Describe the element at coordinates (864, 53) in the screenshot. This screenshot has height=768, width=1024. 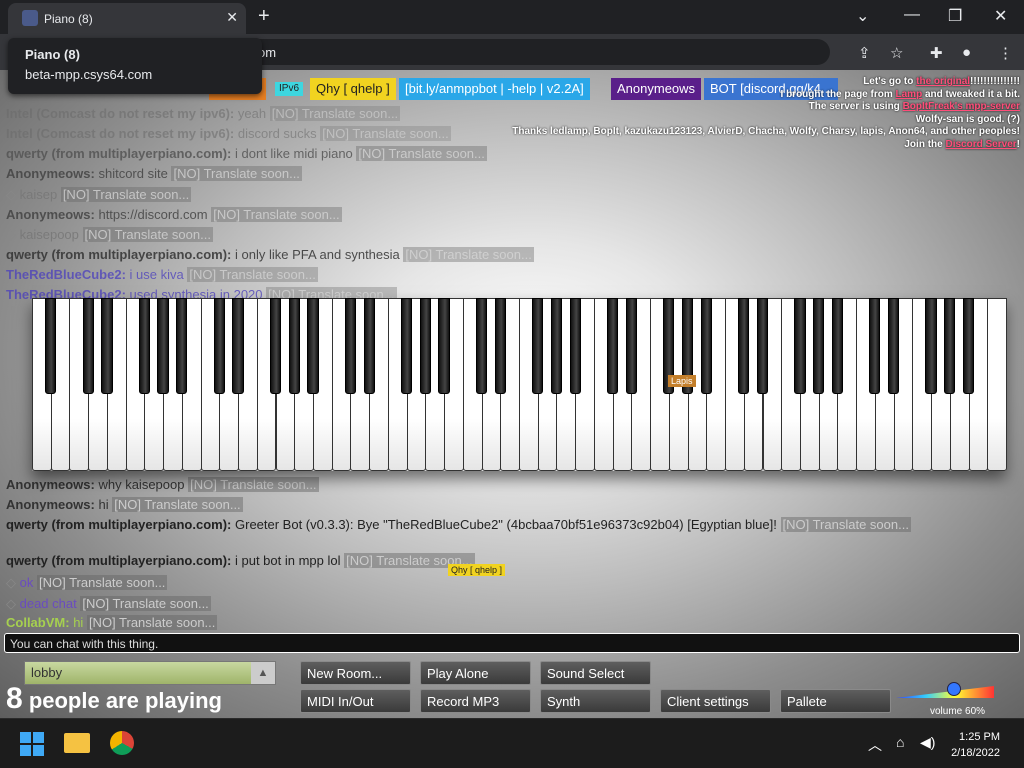
I see `share-icon: ⇪` at that location.